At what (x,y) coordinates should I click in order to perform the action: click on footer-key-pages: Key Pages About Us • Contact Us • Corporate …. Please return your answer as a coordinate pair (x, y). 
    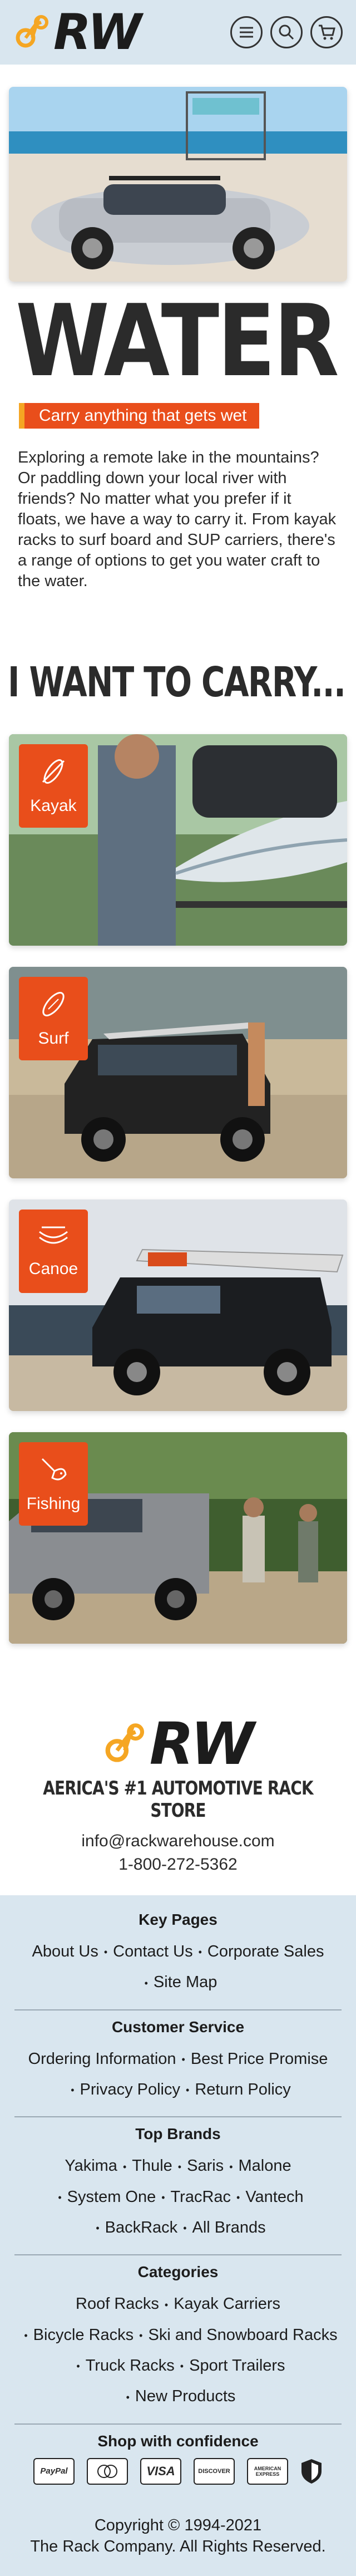
    Looking at the image, I should click on (178, 1956).